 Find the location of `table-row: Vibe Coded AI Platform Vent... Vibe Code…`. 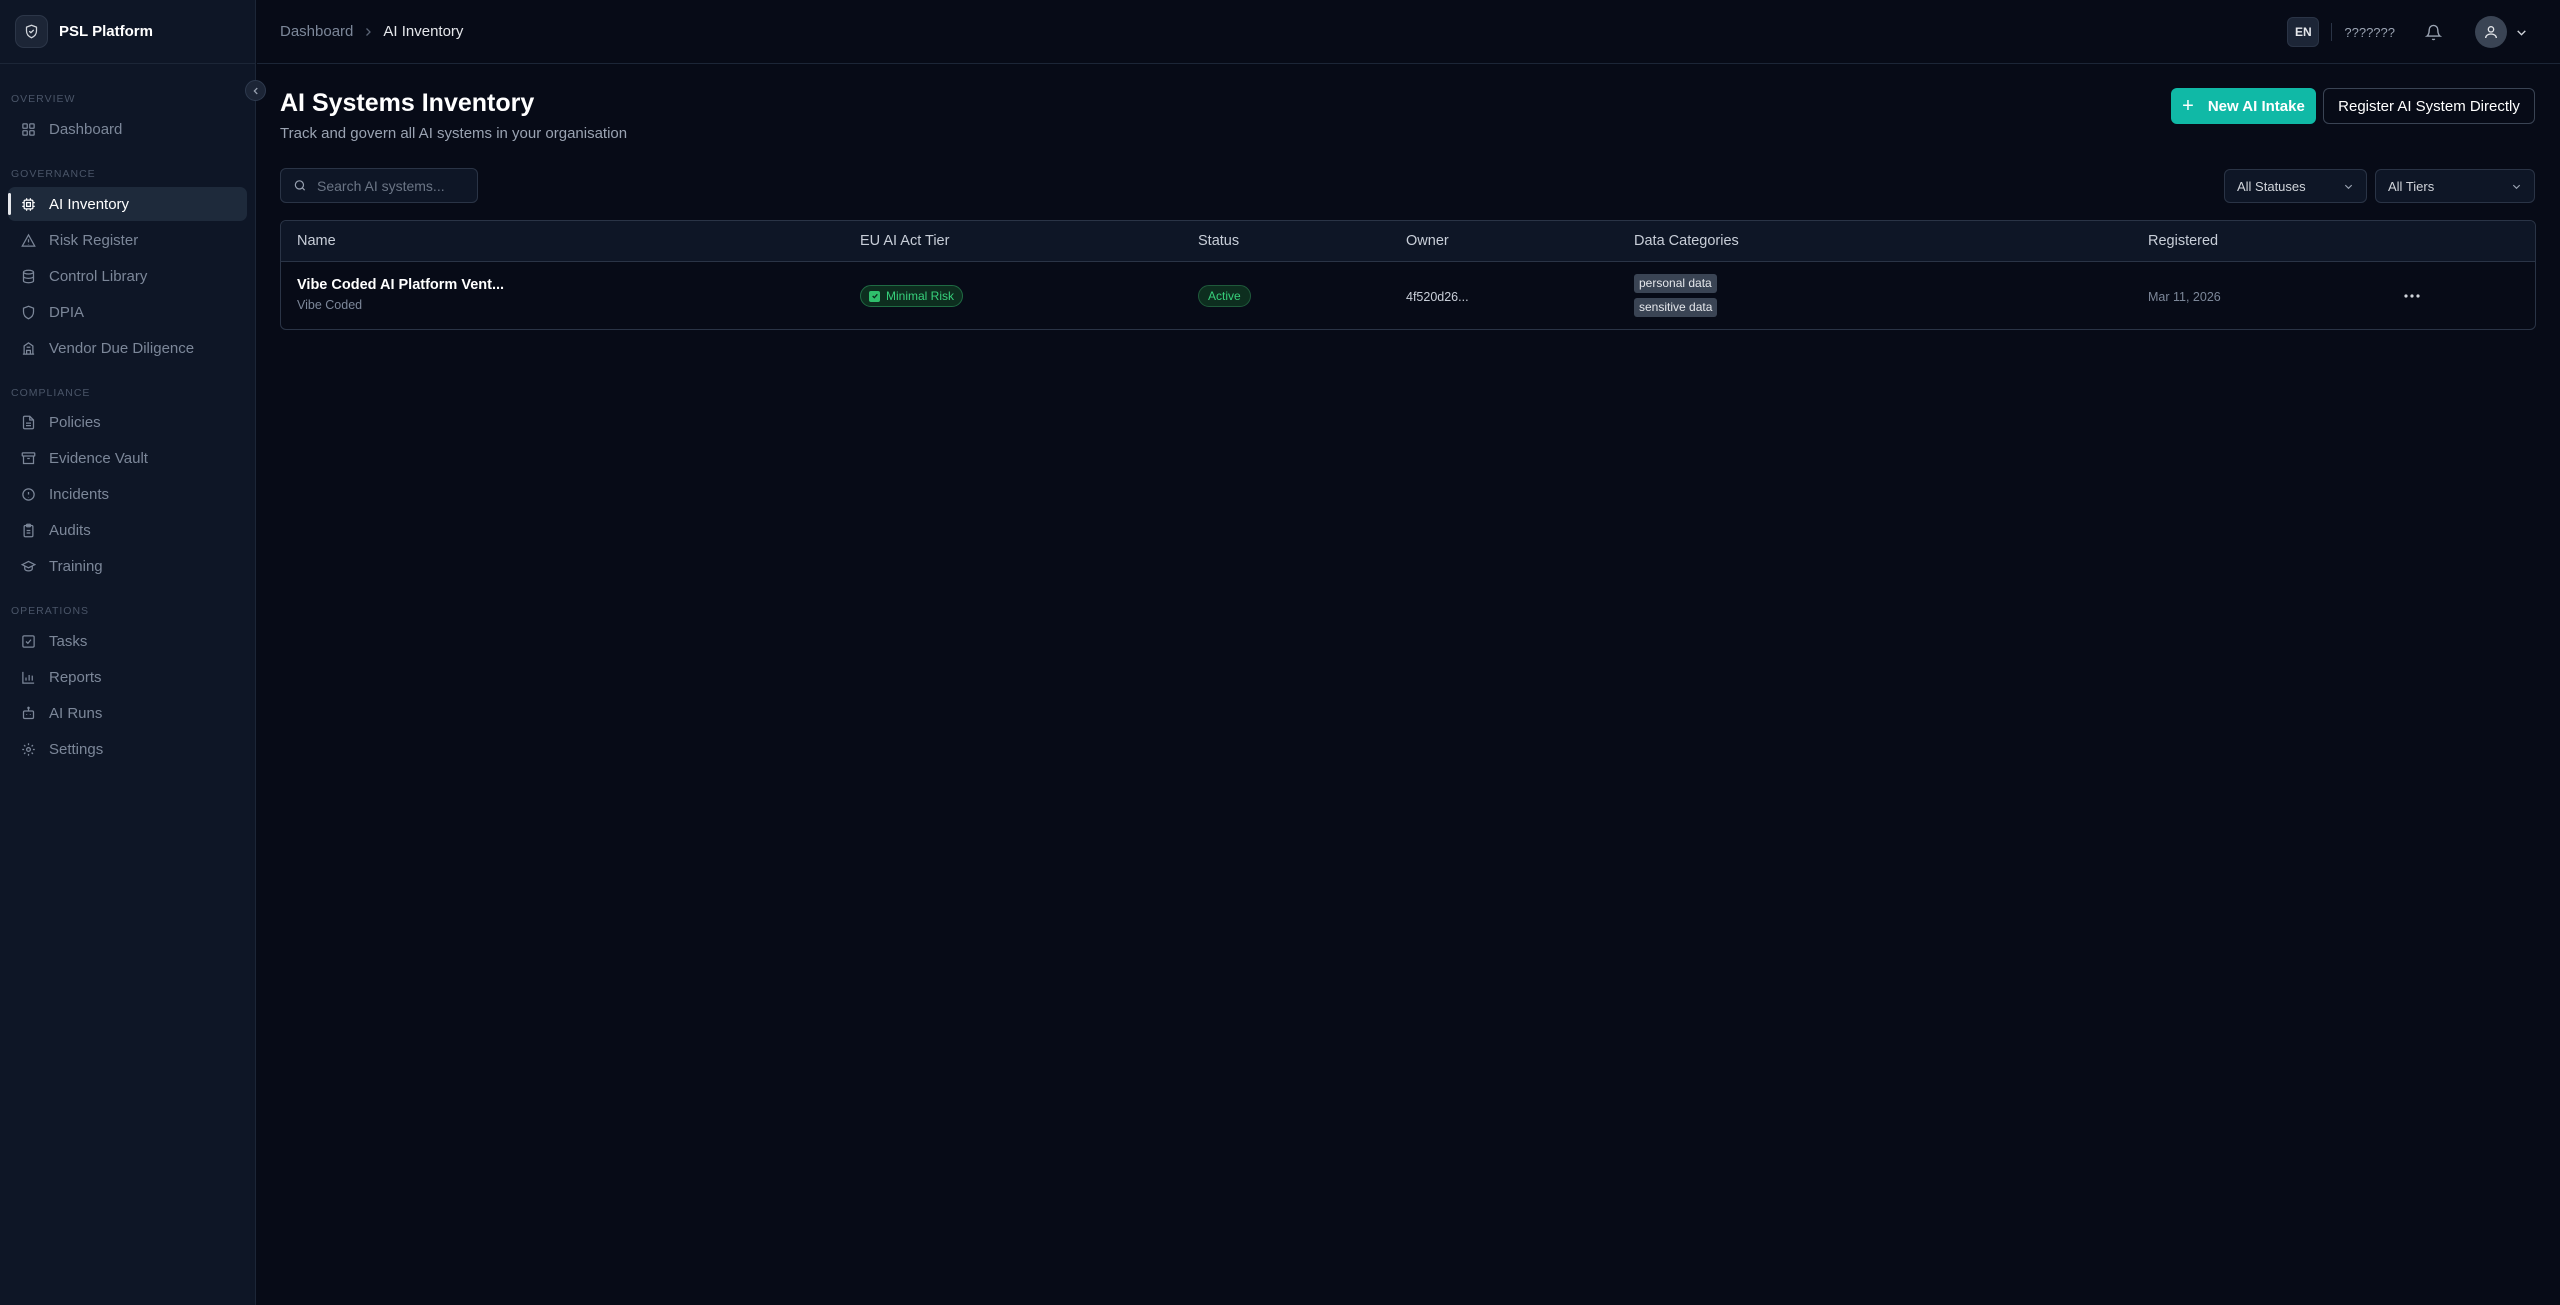

table-row: Vibe Coded AI Platform Vent... Vibe Code… is located at coordinates (1408, 295).